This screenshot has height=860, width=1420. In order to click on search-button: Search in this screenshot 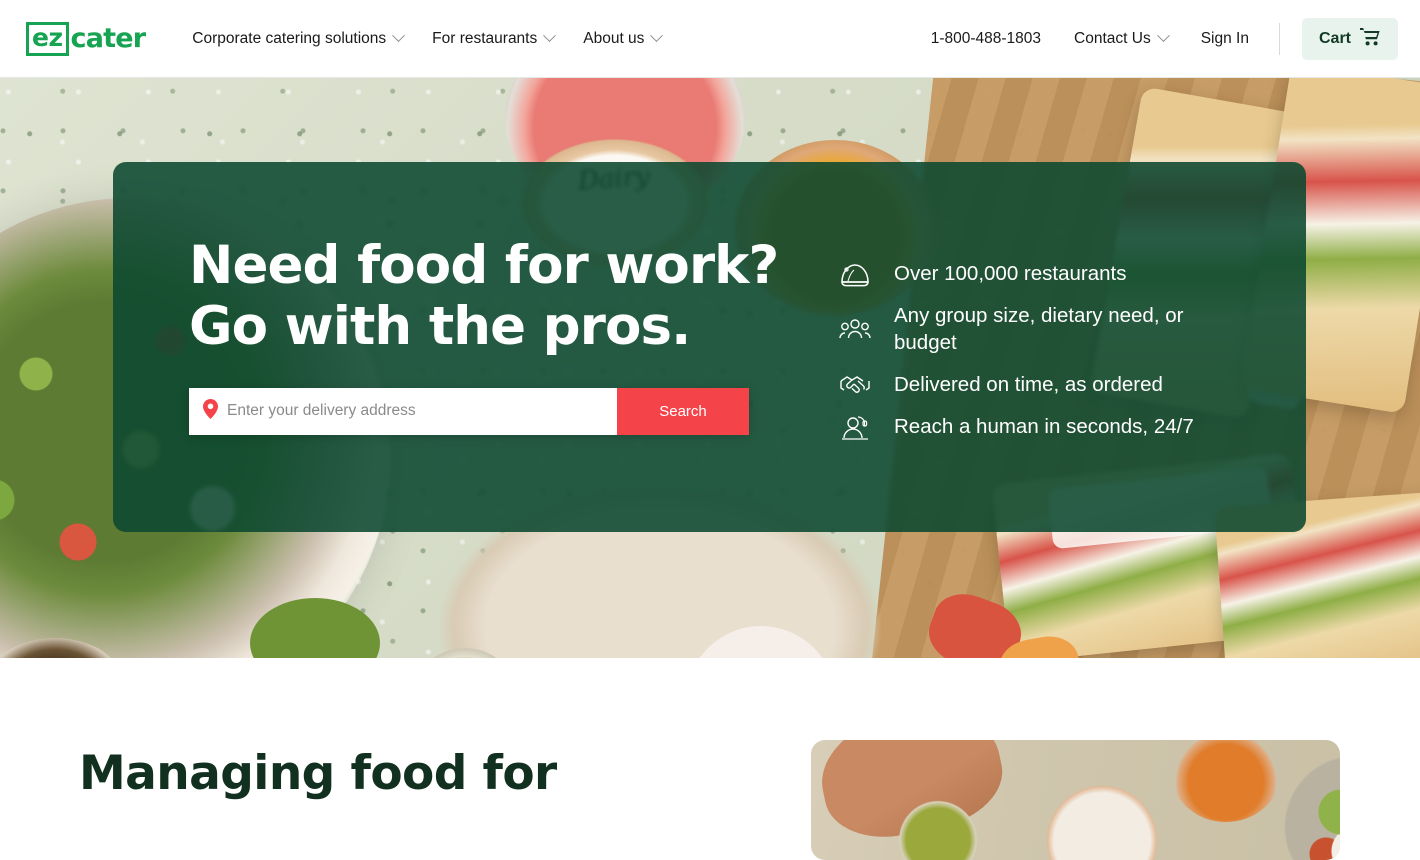, I will do `click(683, 411)`.